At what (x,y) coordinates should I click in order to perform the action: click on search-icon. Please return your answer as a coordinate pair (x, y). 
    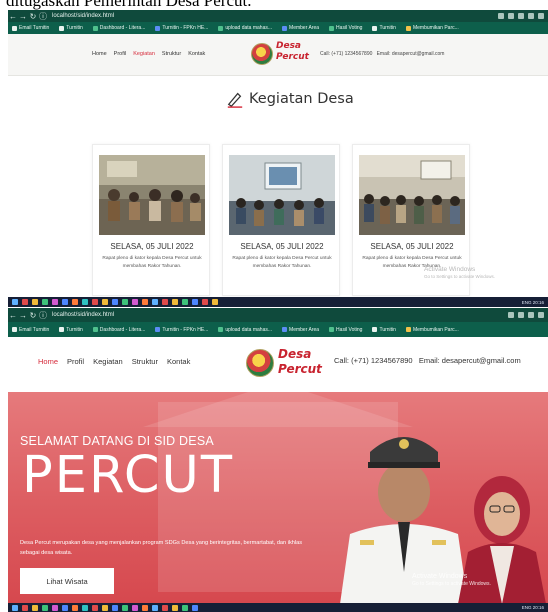
    Looking at the image, I should click on (501, 16).